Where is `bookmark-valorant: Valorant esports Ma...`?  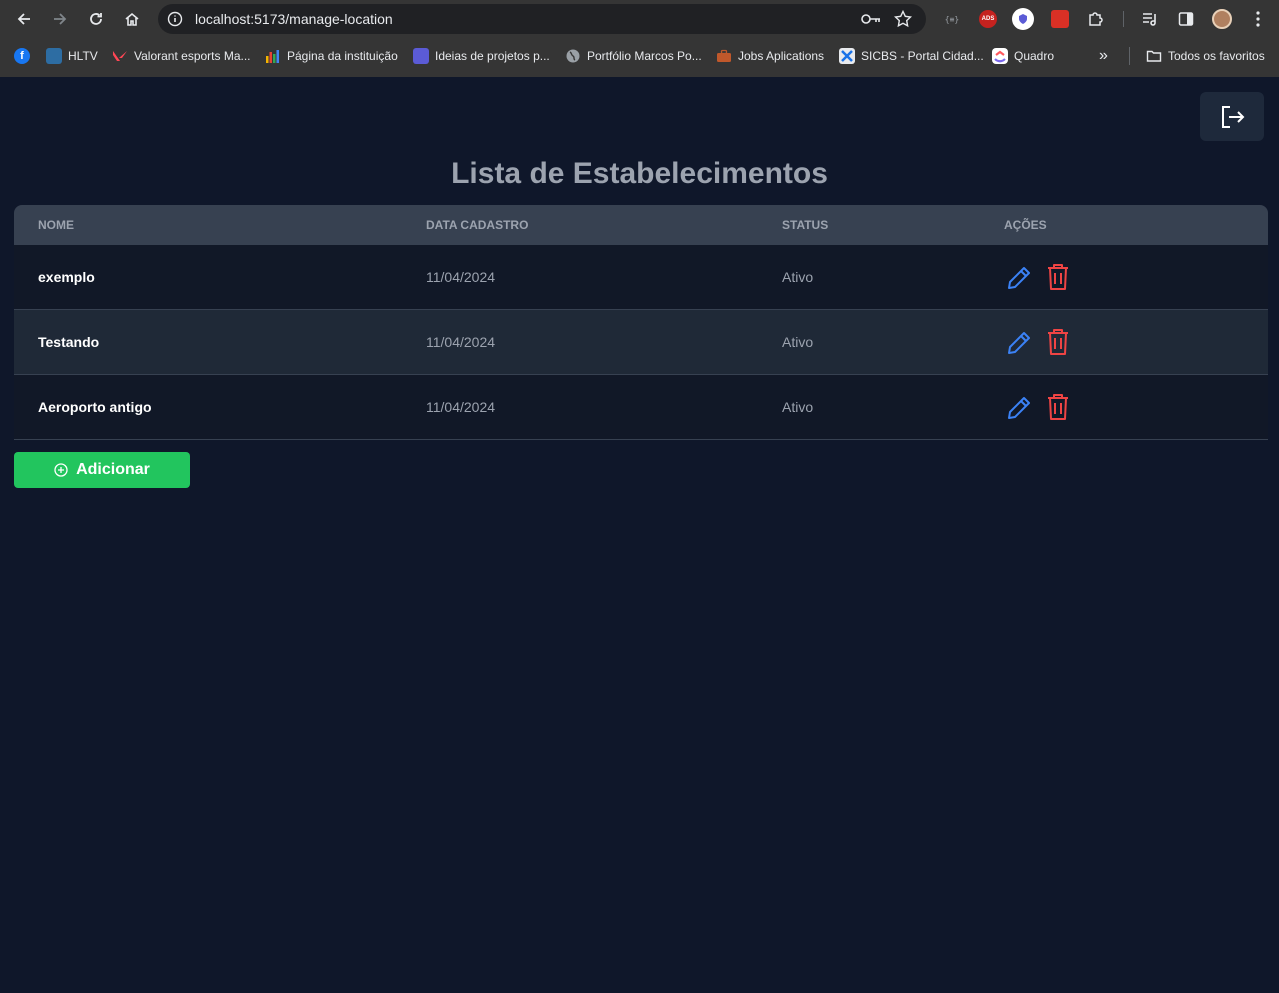
bookmark-valorant: Valorant esports Ma... is located at coordinates (181, 56).